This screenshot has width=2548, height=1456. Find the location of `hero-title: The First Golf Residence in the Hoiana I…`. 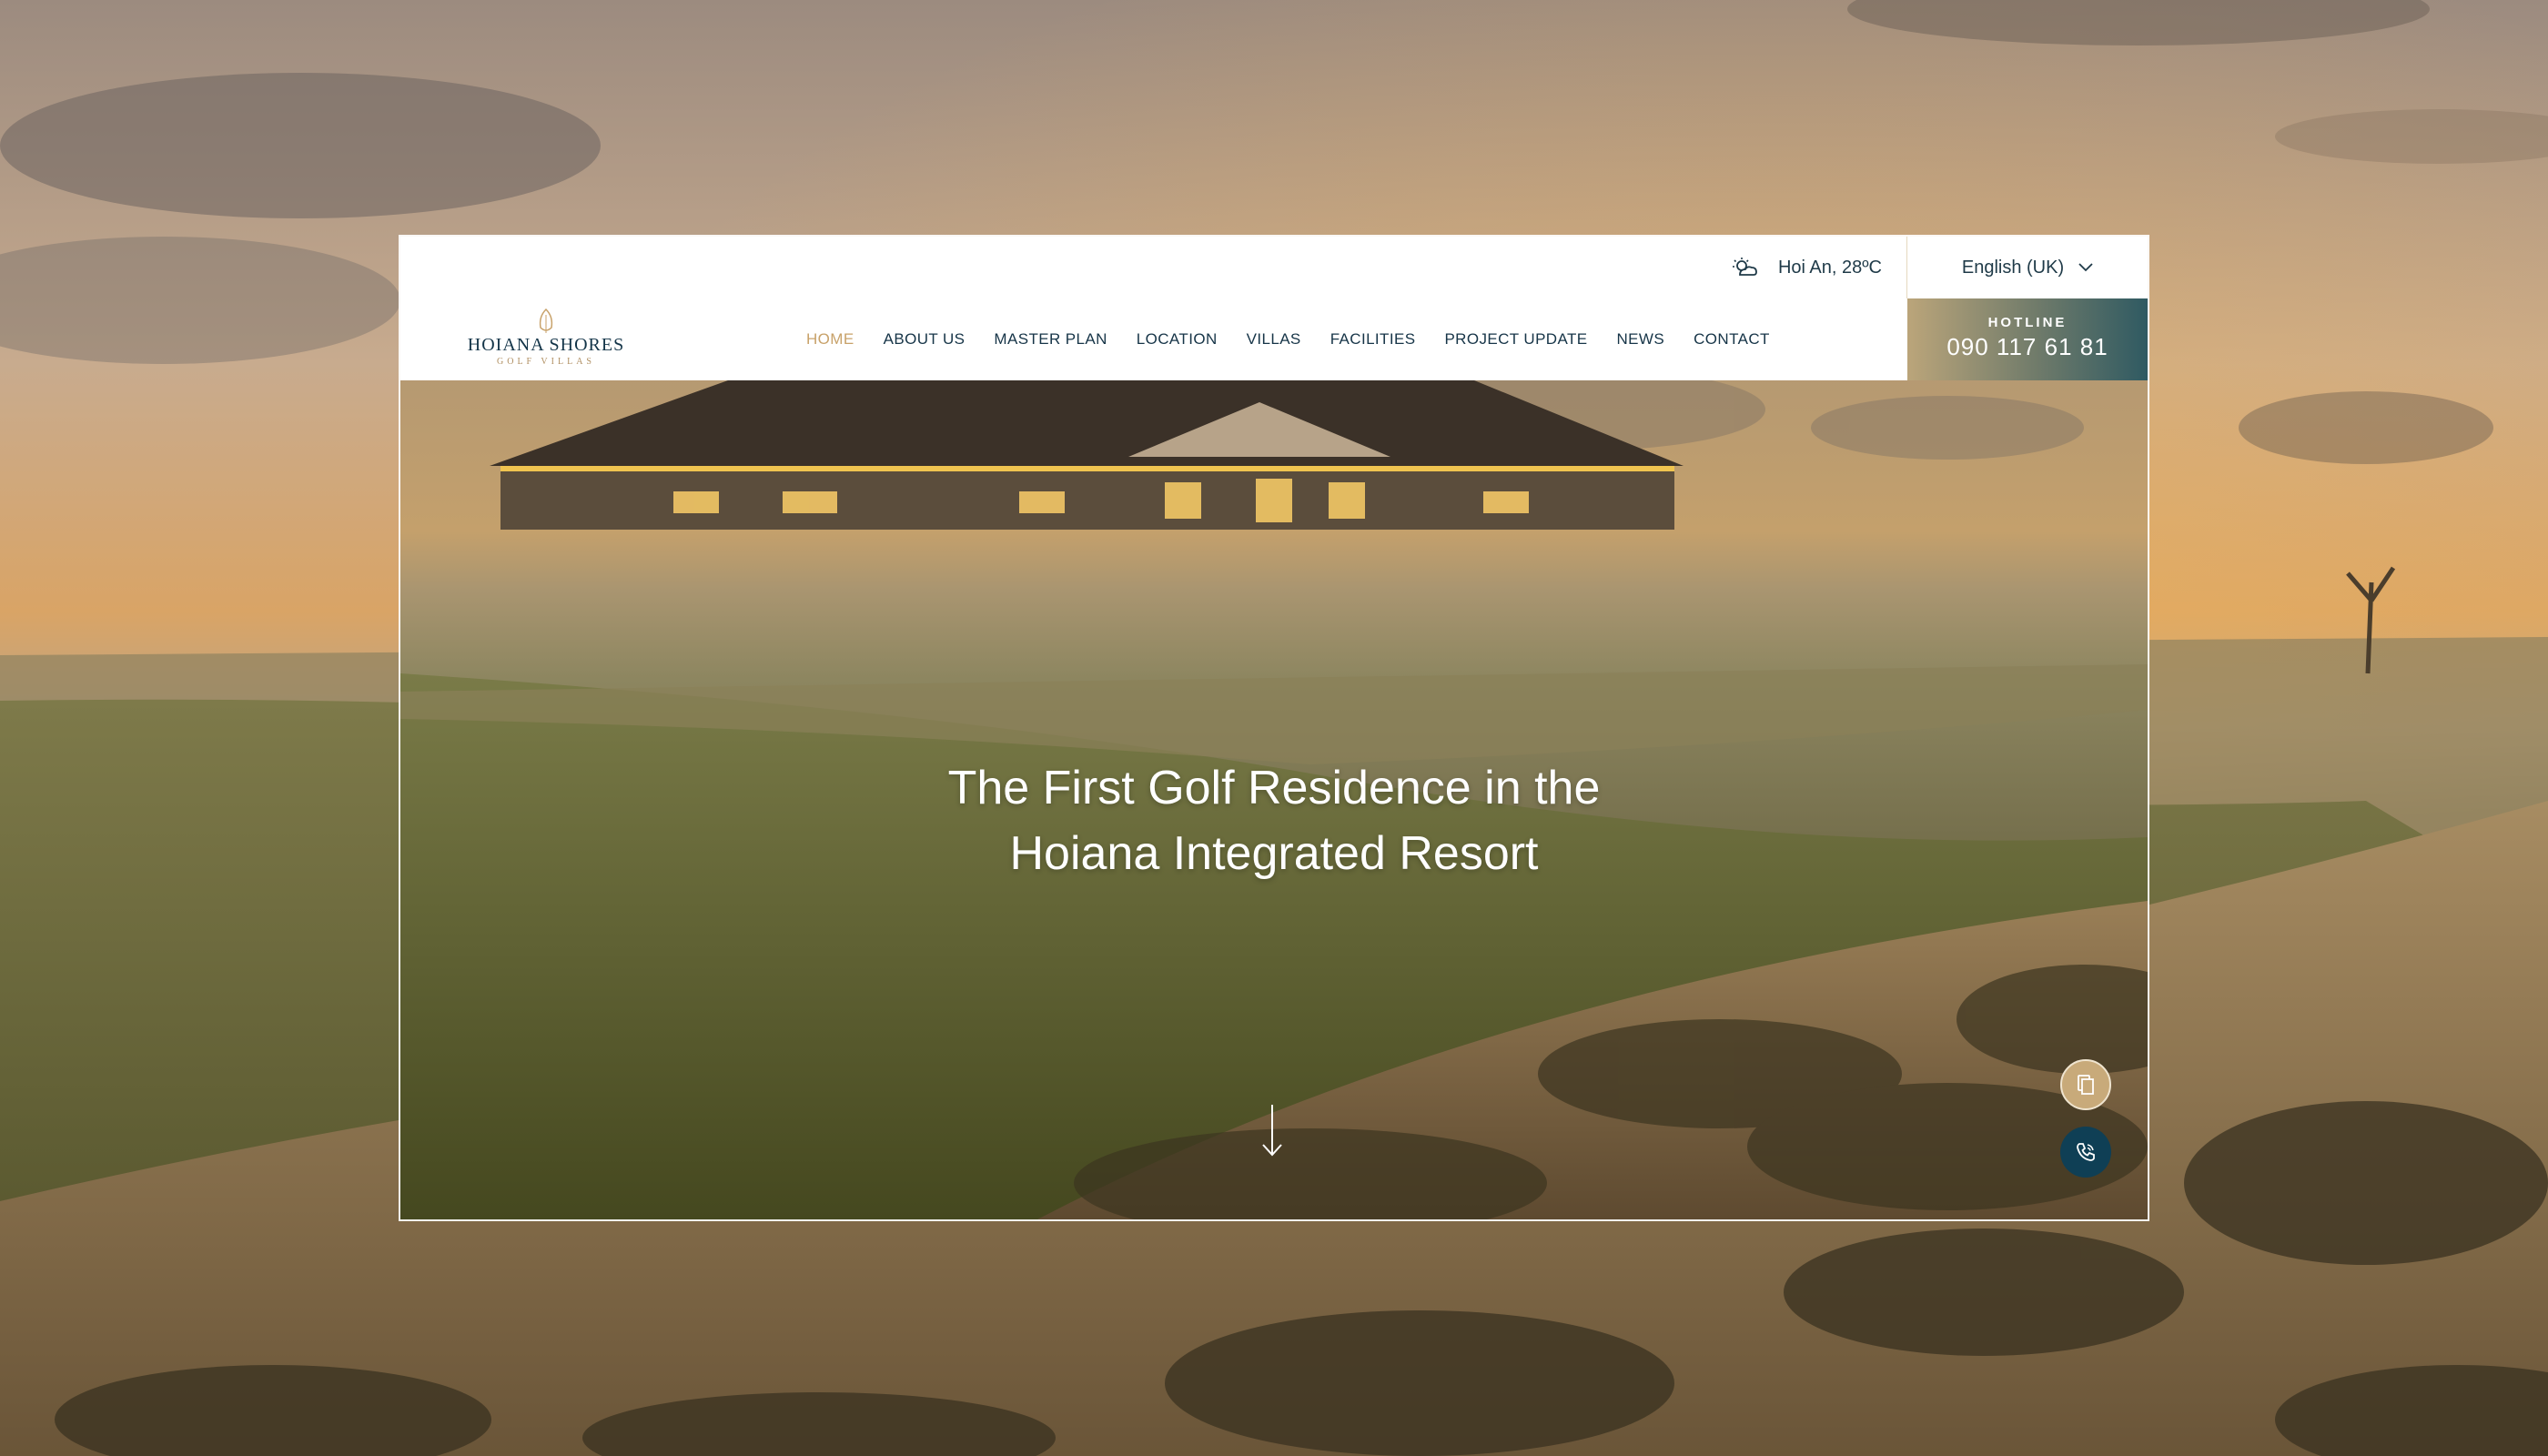

hero-title: The First Golf Residence in the Hoiana I… is located at coordinates (1274, 821).